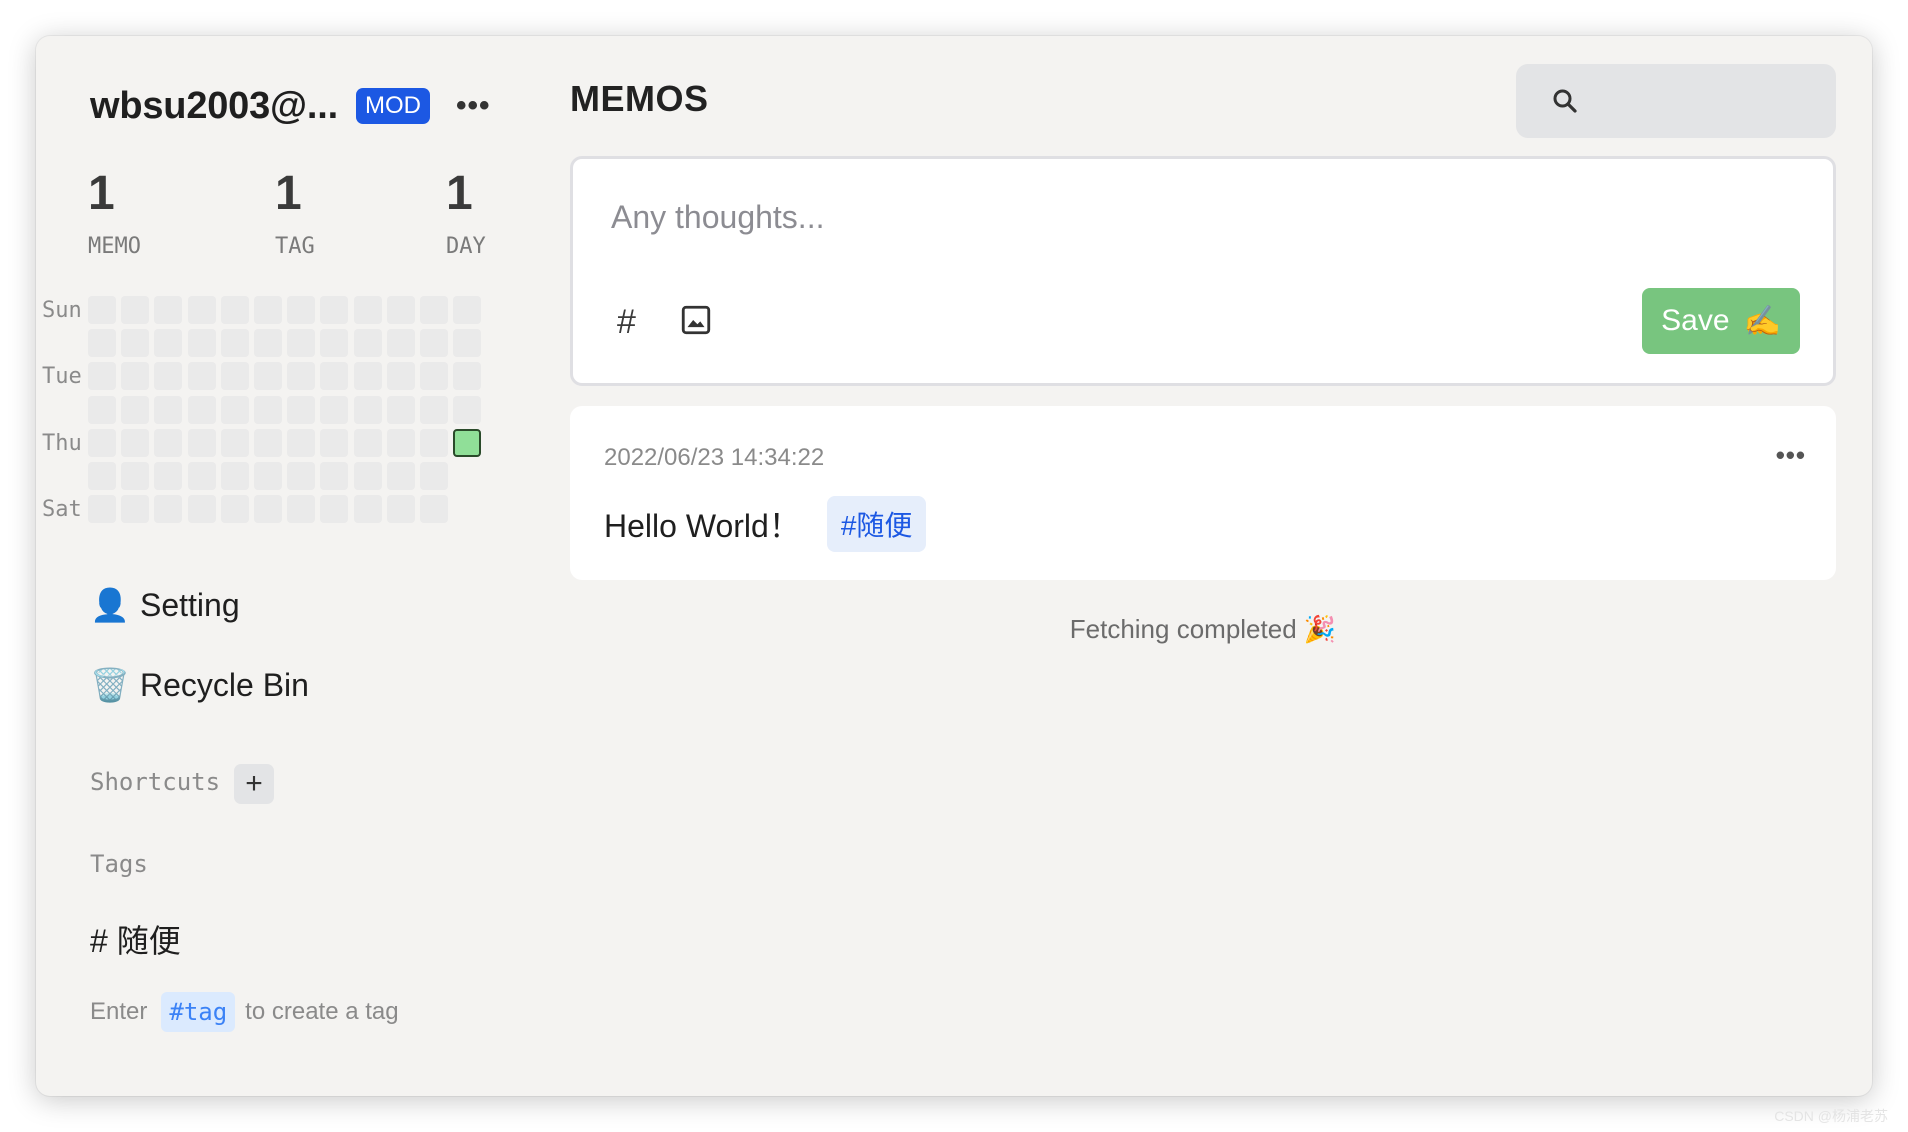 Image resolution: width=1908 pixels, height=1132 pixels. Describe the element at coordinates (466, 246) in the screenshot. I see `stat-day-label: DAY` at that location.